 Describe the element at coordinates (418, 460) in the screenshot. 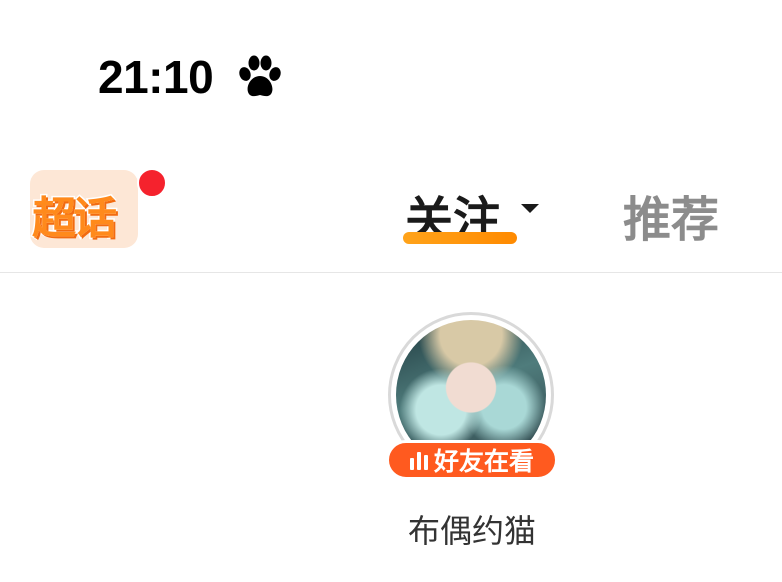

I see `bars-icon` at that location.